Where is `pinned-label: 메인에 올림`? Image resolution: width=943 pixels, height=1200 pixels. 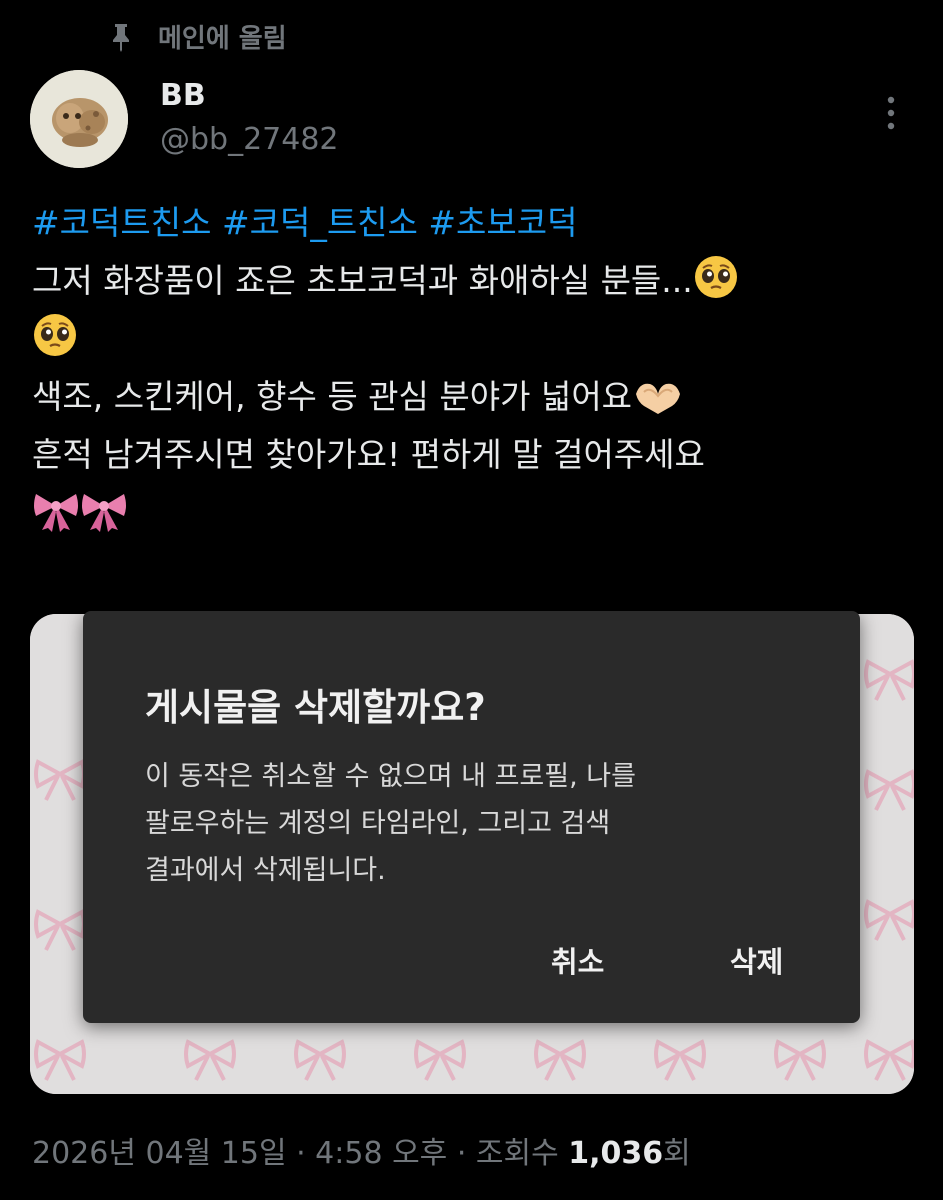 pinned-label: 메인에 올림 is located at coordinates (222, 39).